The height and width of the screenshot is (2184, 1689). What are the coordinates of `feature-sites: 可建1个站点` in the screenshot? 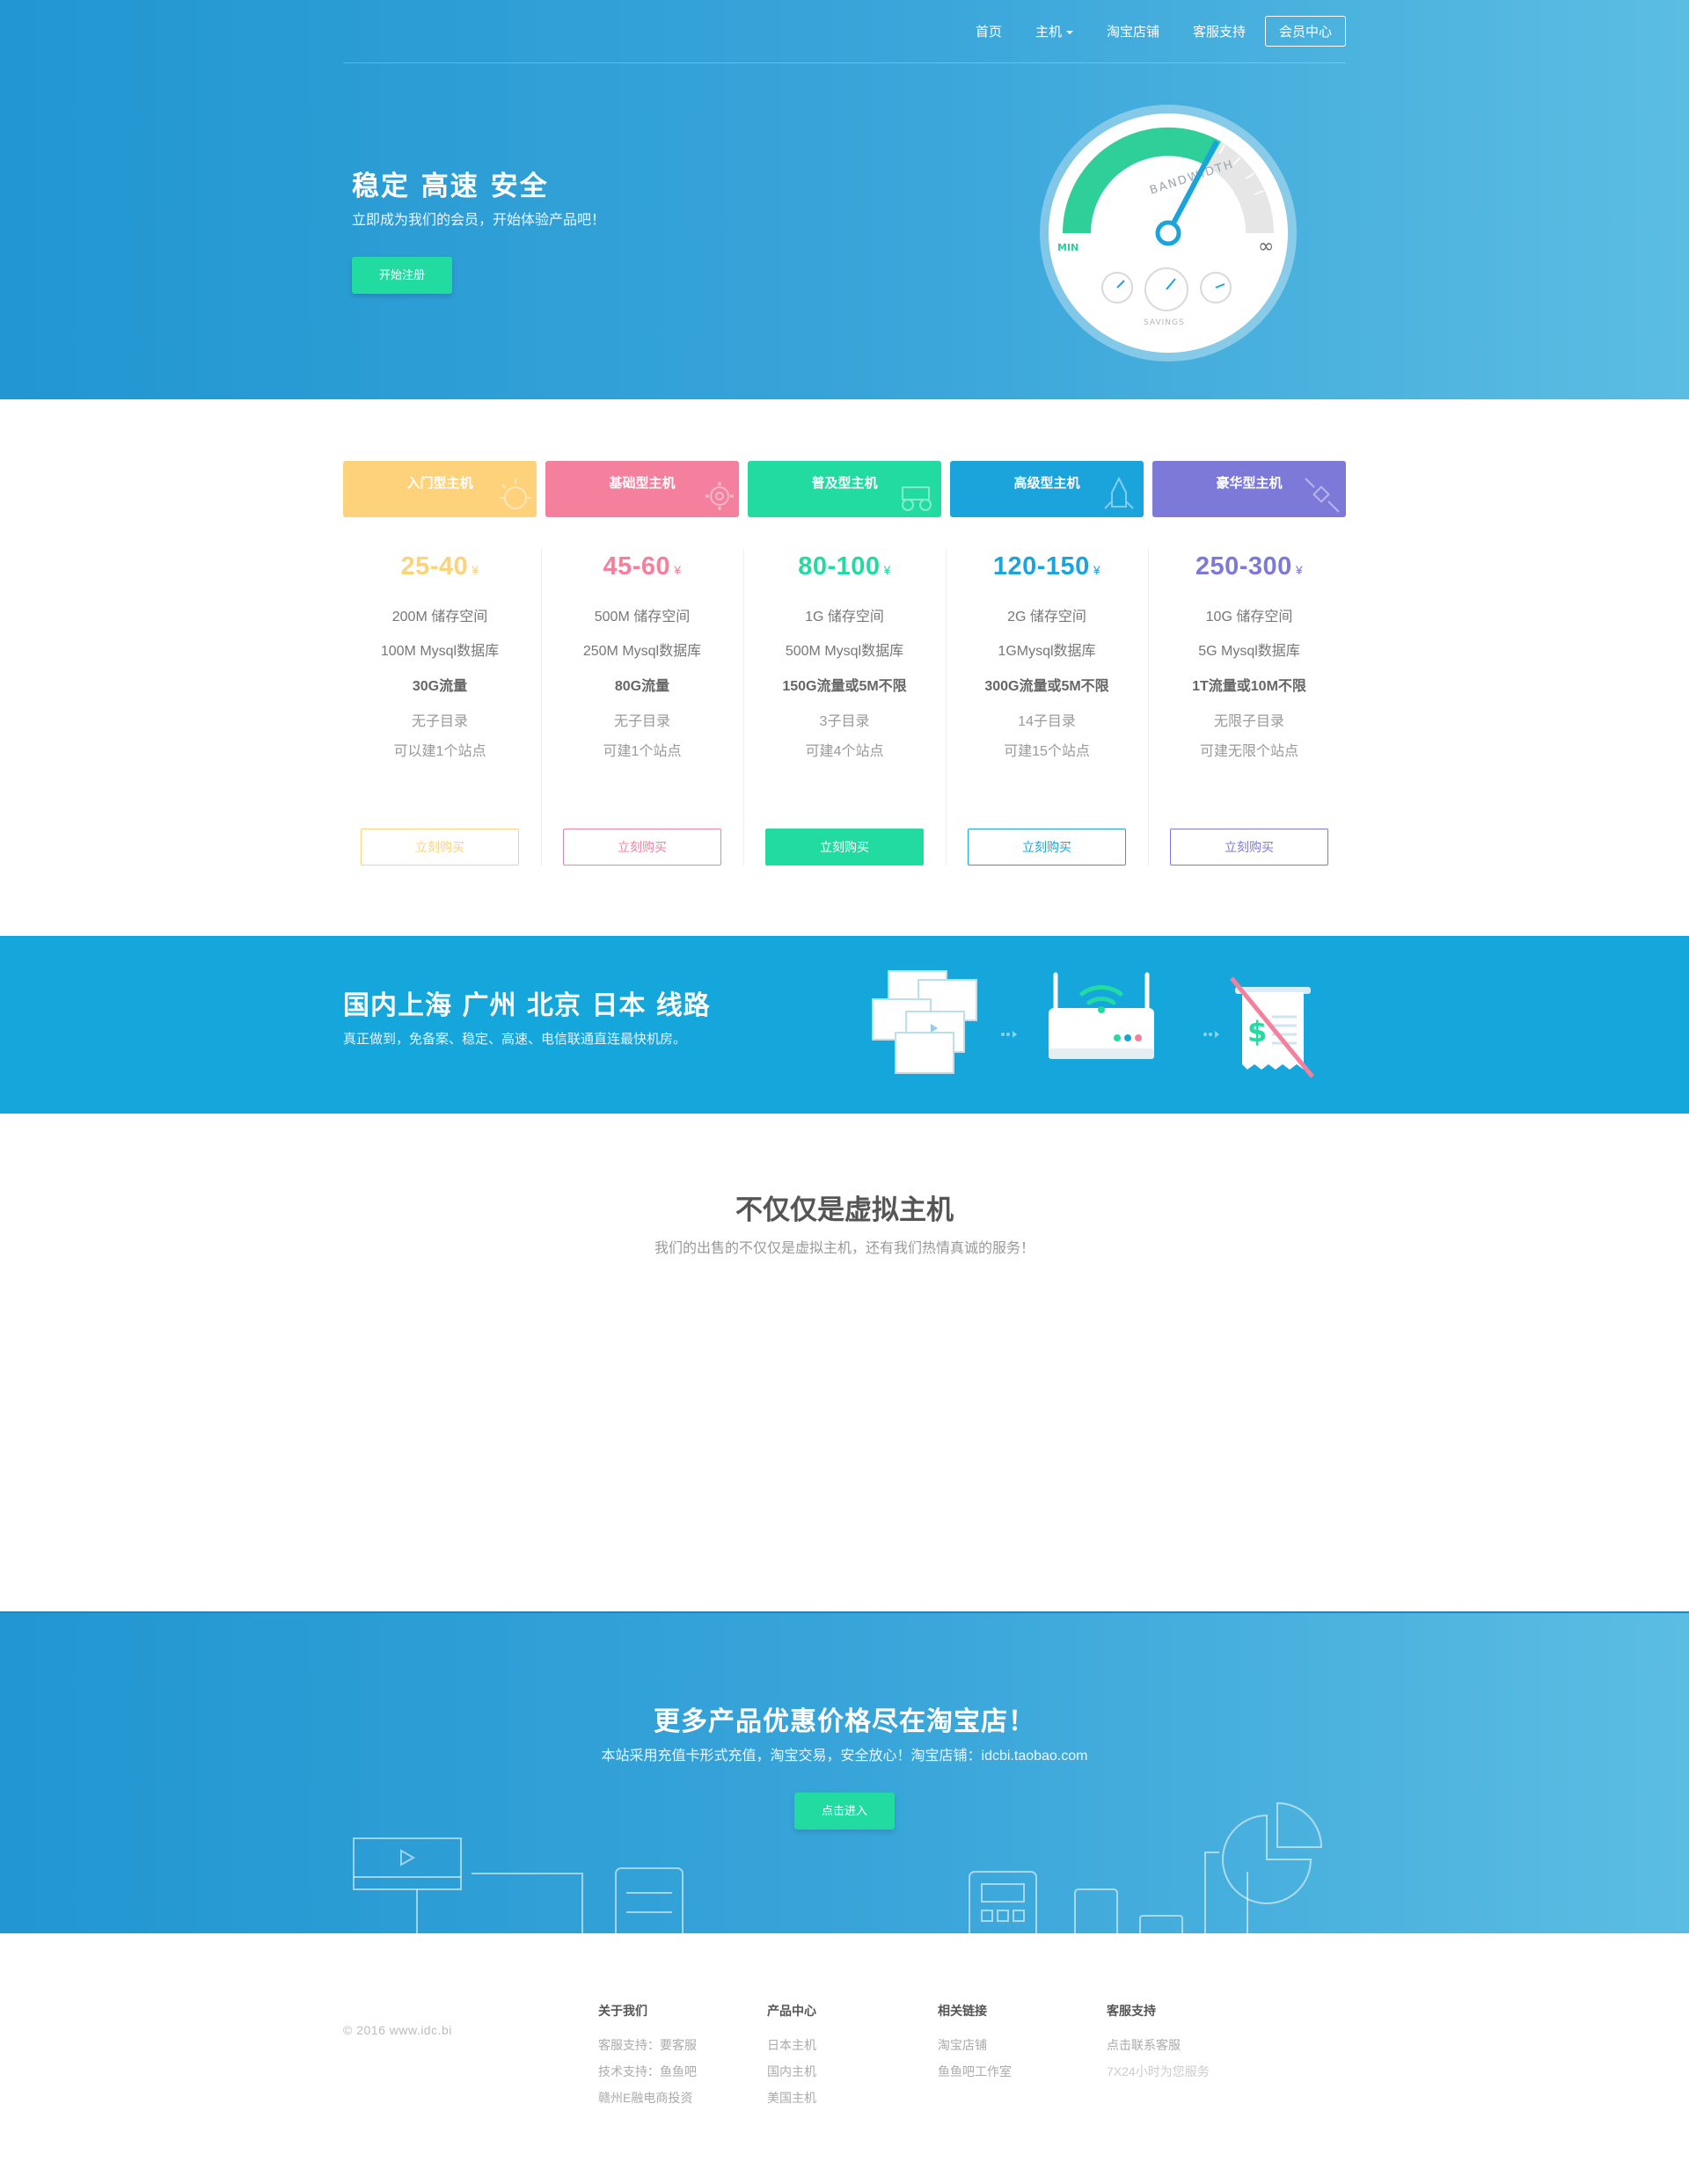 It's located at (642, 751).